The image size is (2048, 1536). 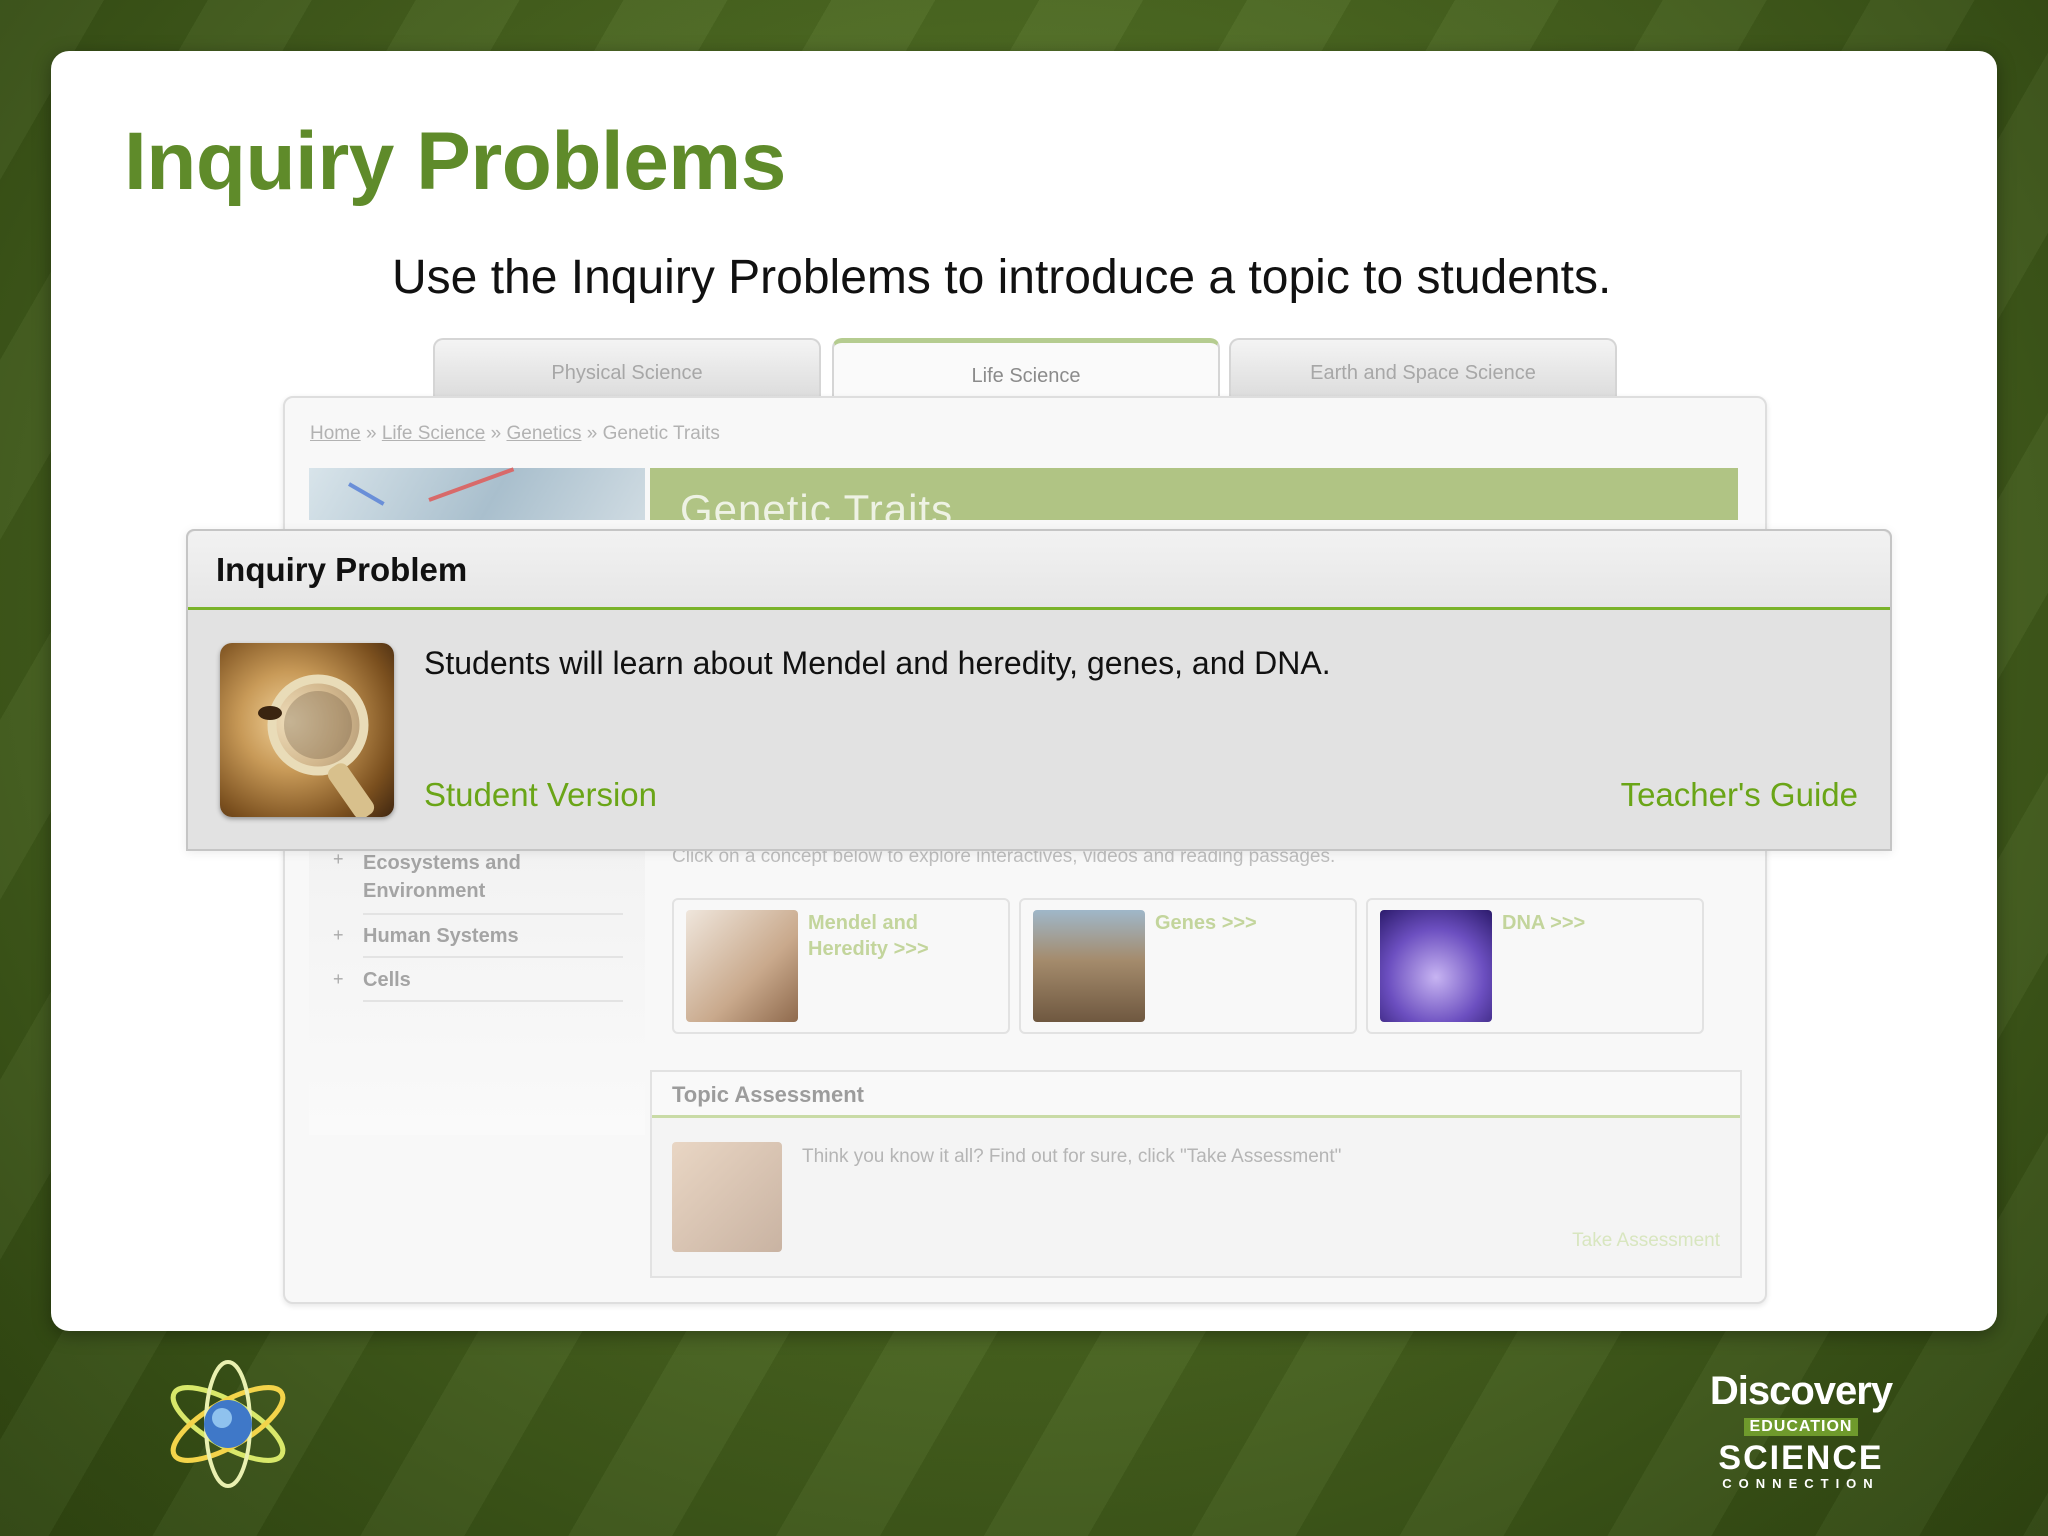 I want to click on breadcrumb-genetics: Genetics, so click(x=543, y=433).